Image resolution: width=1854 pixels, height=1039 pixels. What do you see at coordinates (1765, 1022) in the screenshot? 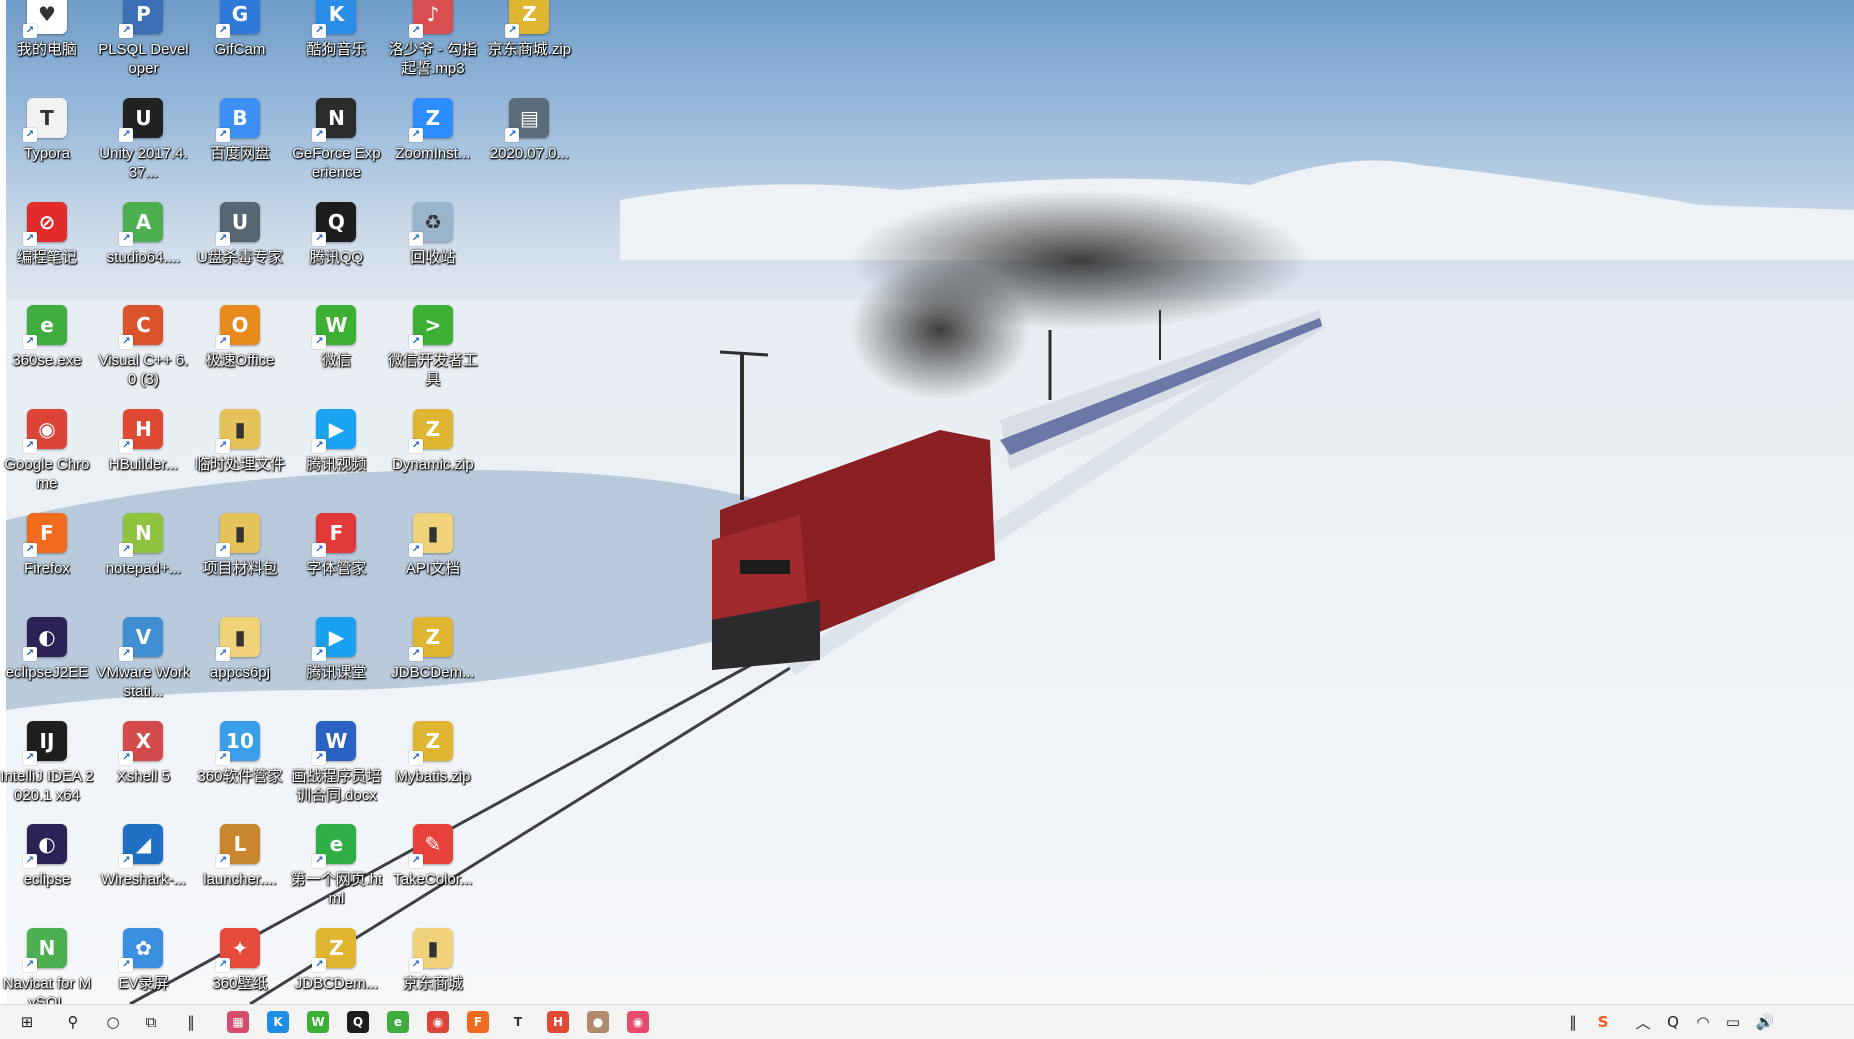
I see `tray-volume: 🔊` at bounding box center [1765, 1022].